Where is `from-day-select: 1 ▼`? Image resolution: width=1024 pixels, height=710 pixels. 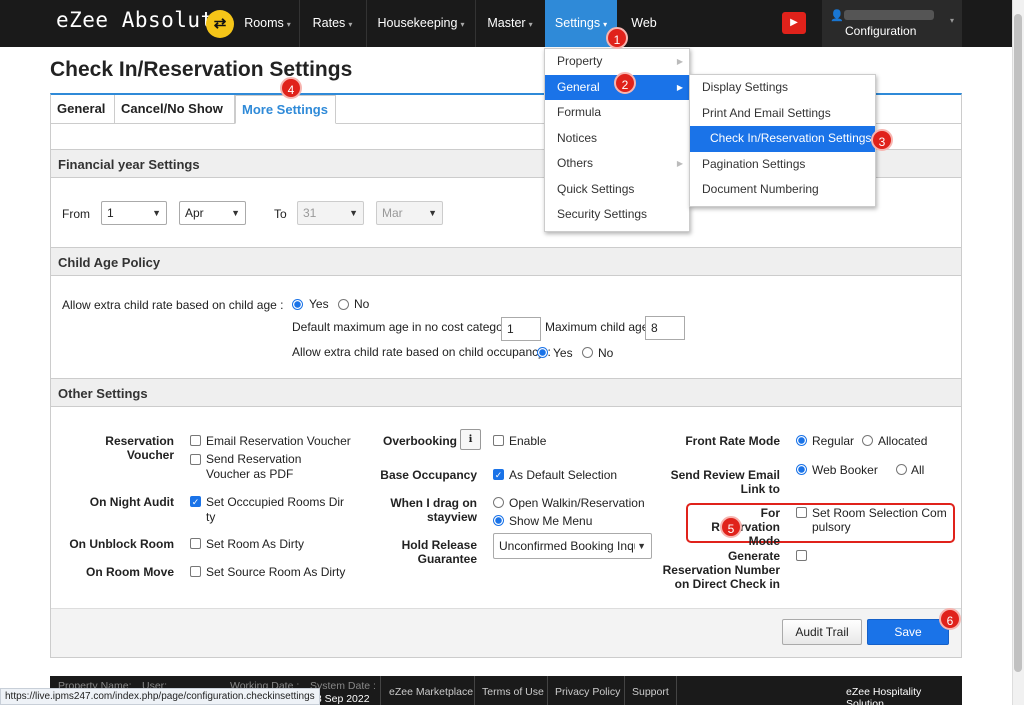
from-day-select: 1 ▼ is located at coordinates (134, 213).